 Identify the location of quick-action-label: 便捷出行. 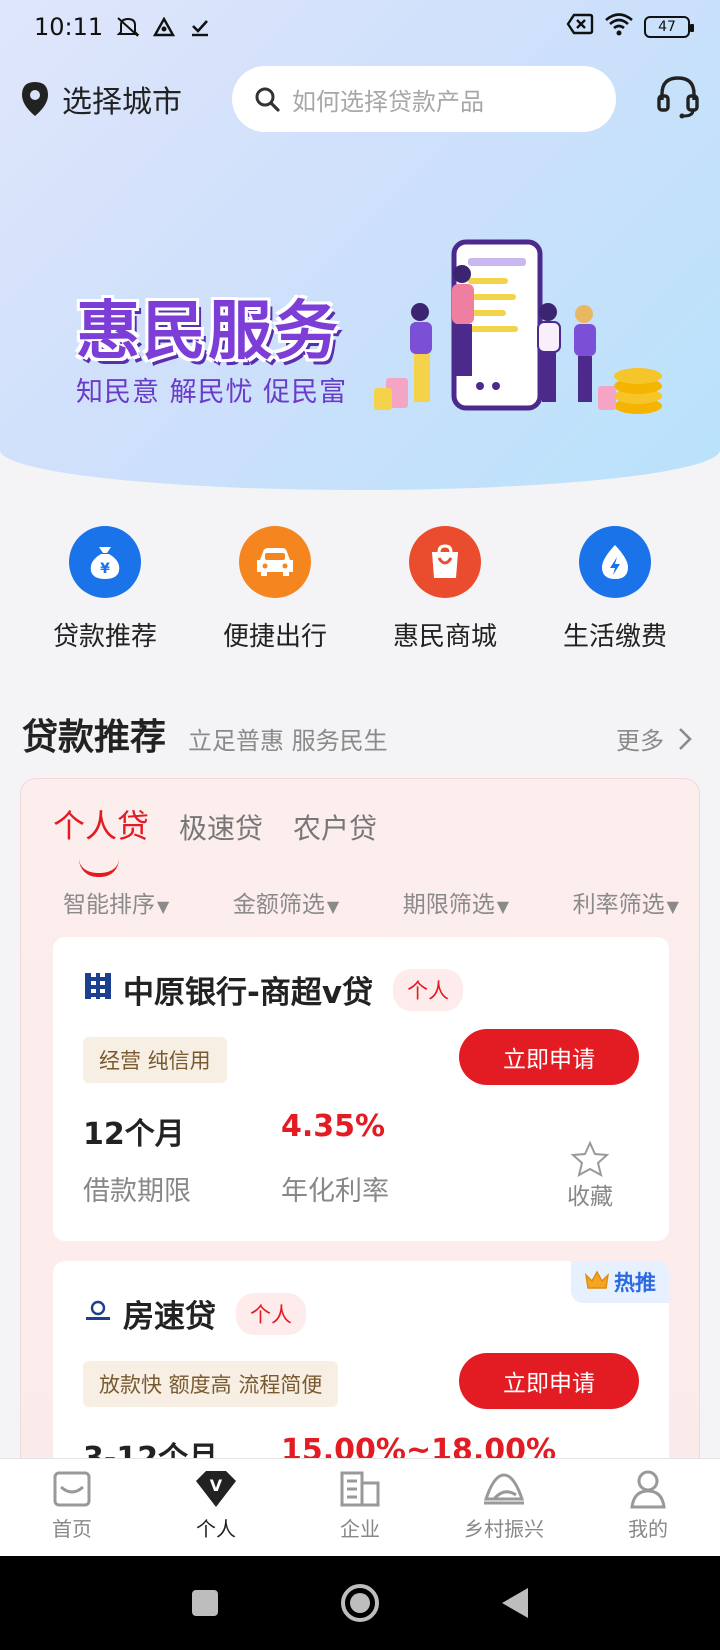
(274, 637).